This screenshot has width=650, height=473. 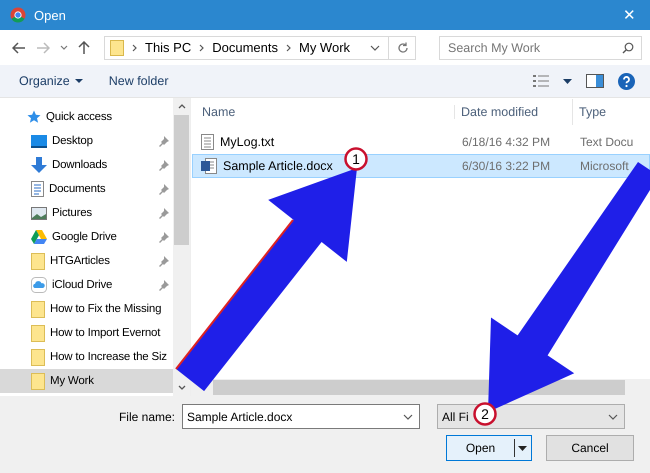 What do you see at coordinates (301, 416) in the screenshot?
I see `file-name-field: Sample Article.docx` at bounding box center [301, 416].